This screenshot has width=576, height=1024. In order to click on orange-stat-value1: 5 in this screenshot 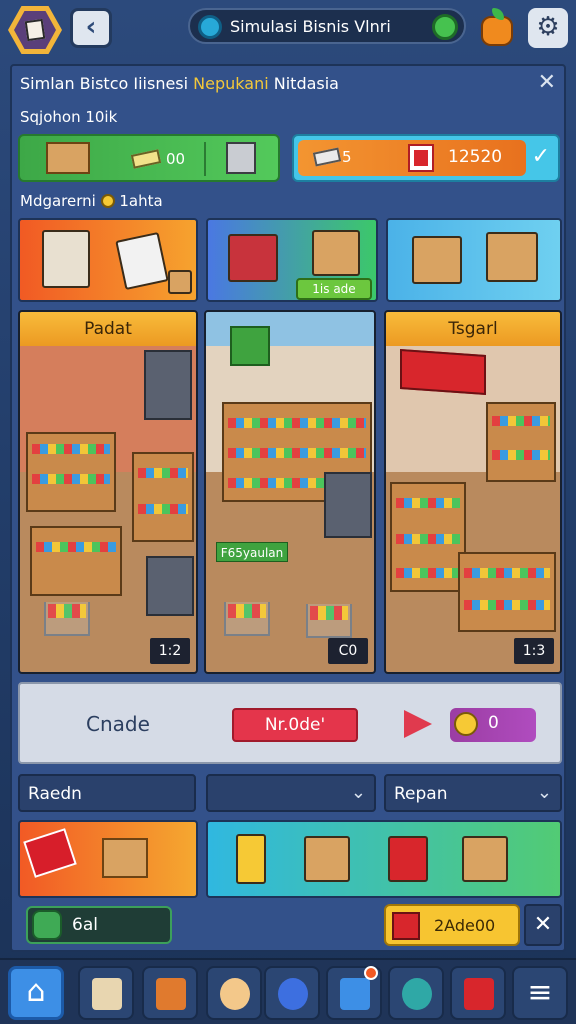, I will do `click(347, 157)`.